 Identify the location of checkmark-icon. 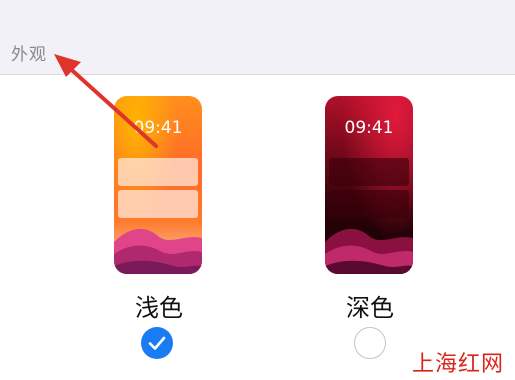
(157, 343).